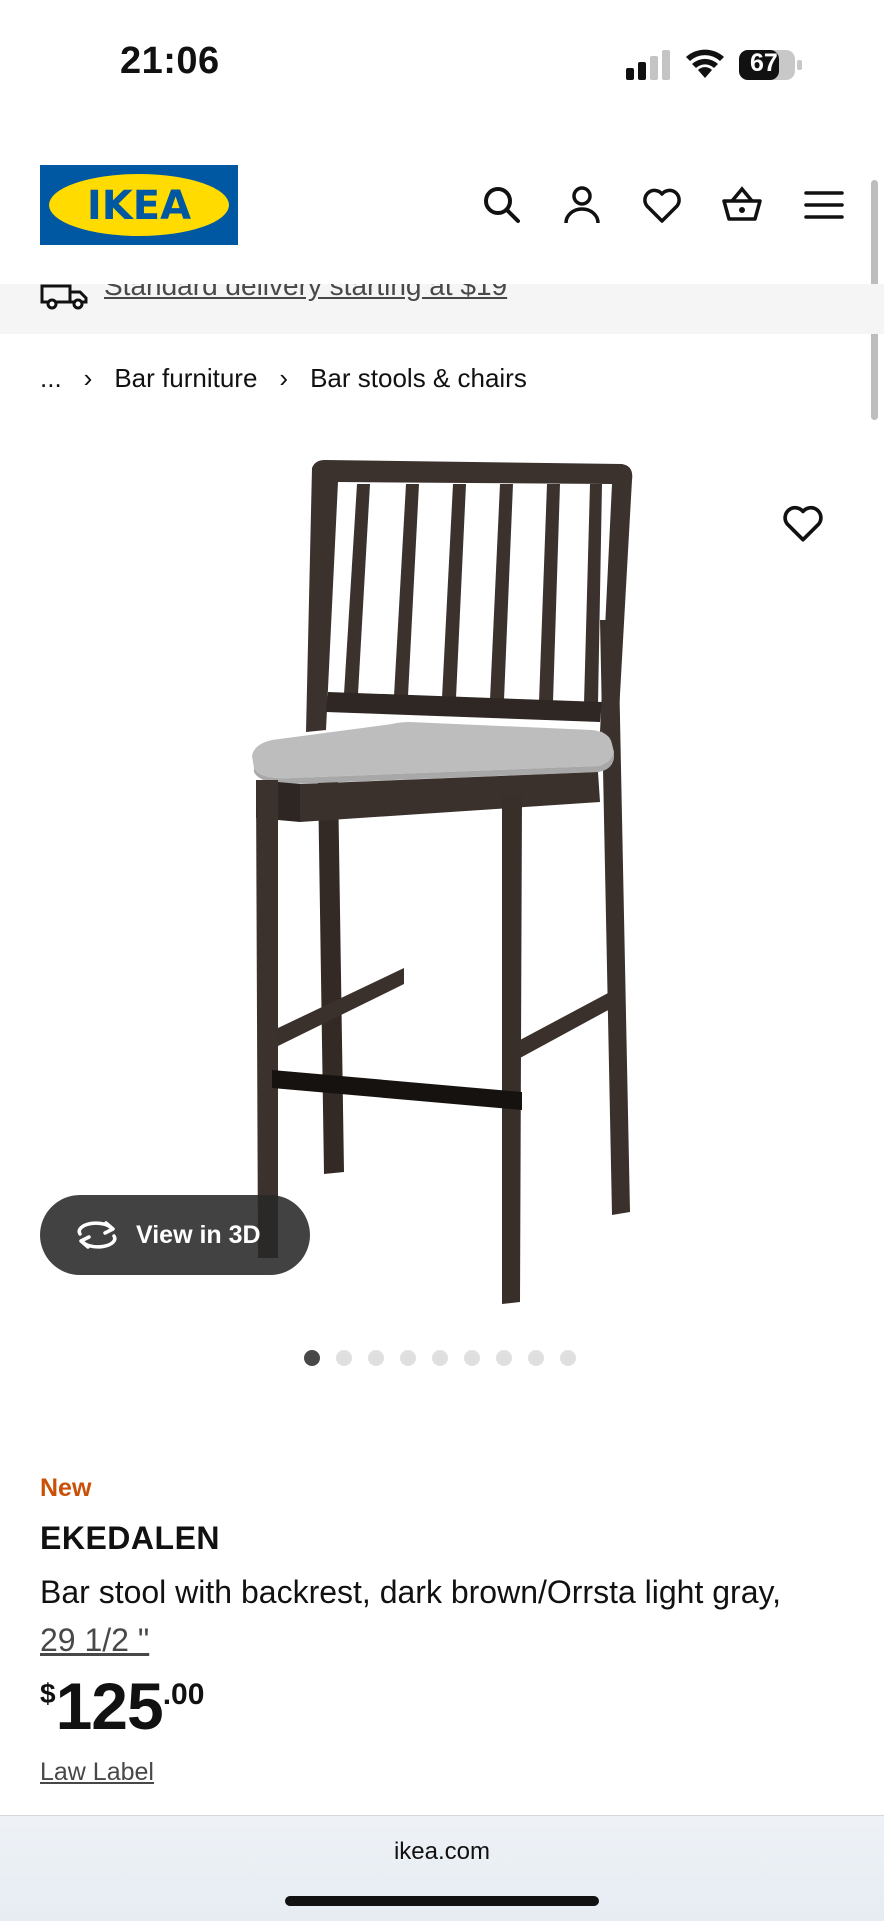 The height and width of the screenshot is (1921, 884). Describe the element at coordinates (803, 523) in the screenshot. I see `add-to-favorites-heart-icon` at that location.